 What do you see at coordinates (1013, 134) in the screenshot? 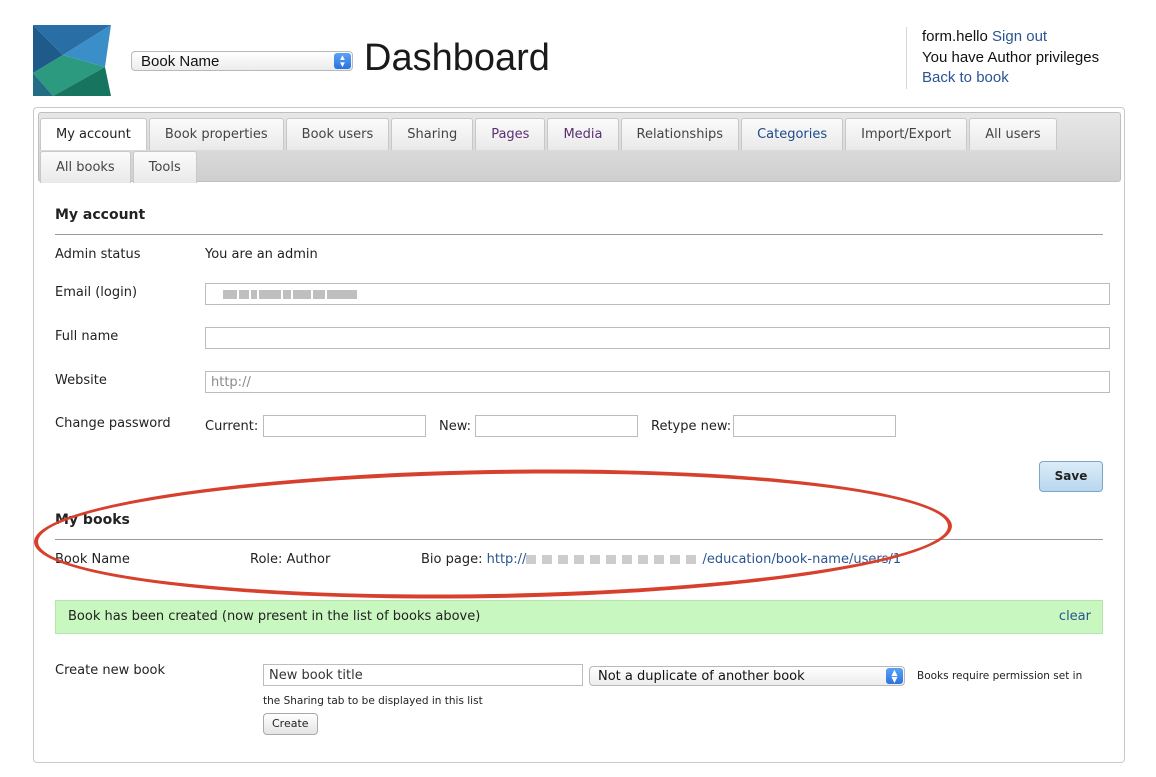
I see `tab-all-users: All users` at bounding box center [1013, 134].